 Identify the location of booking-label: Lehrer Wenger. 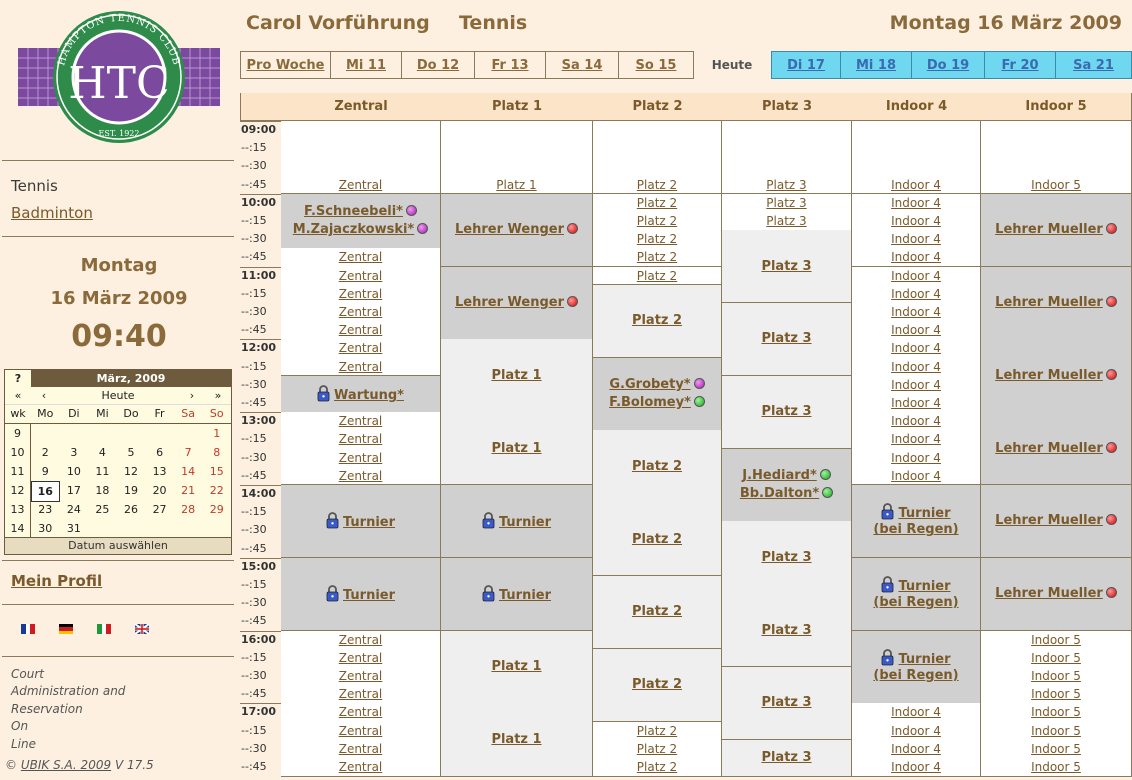
(516, 230).